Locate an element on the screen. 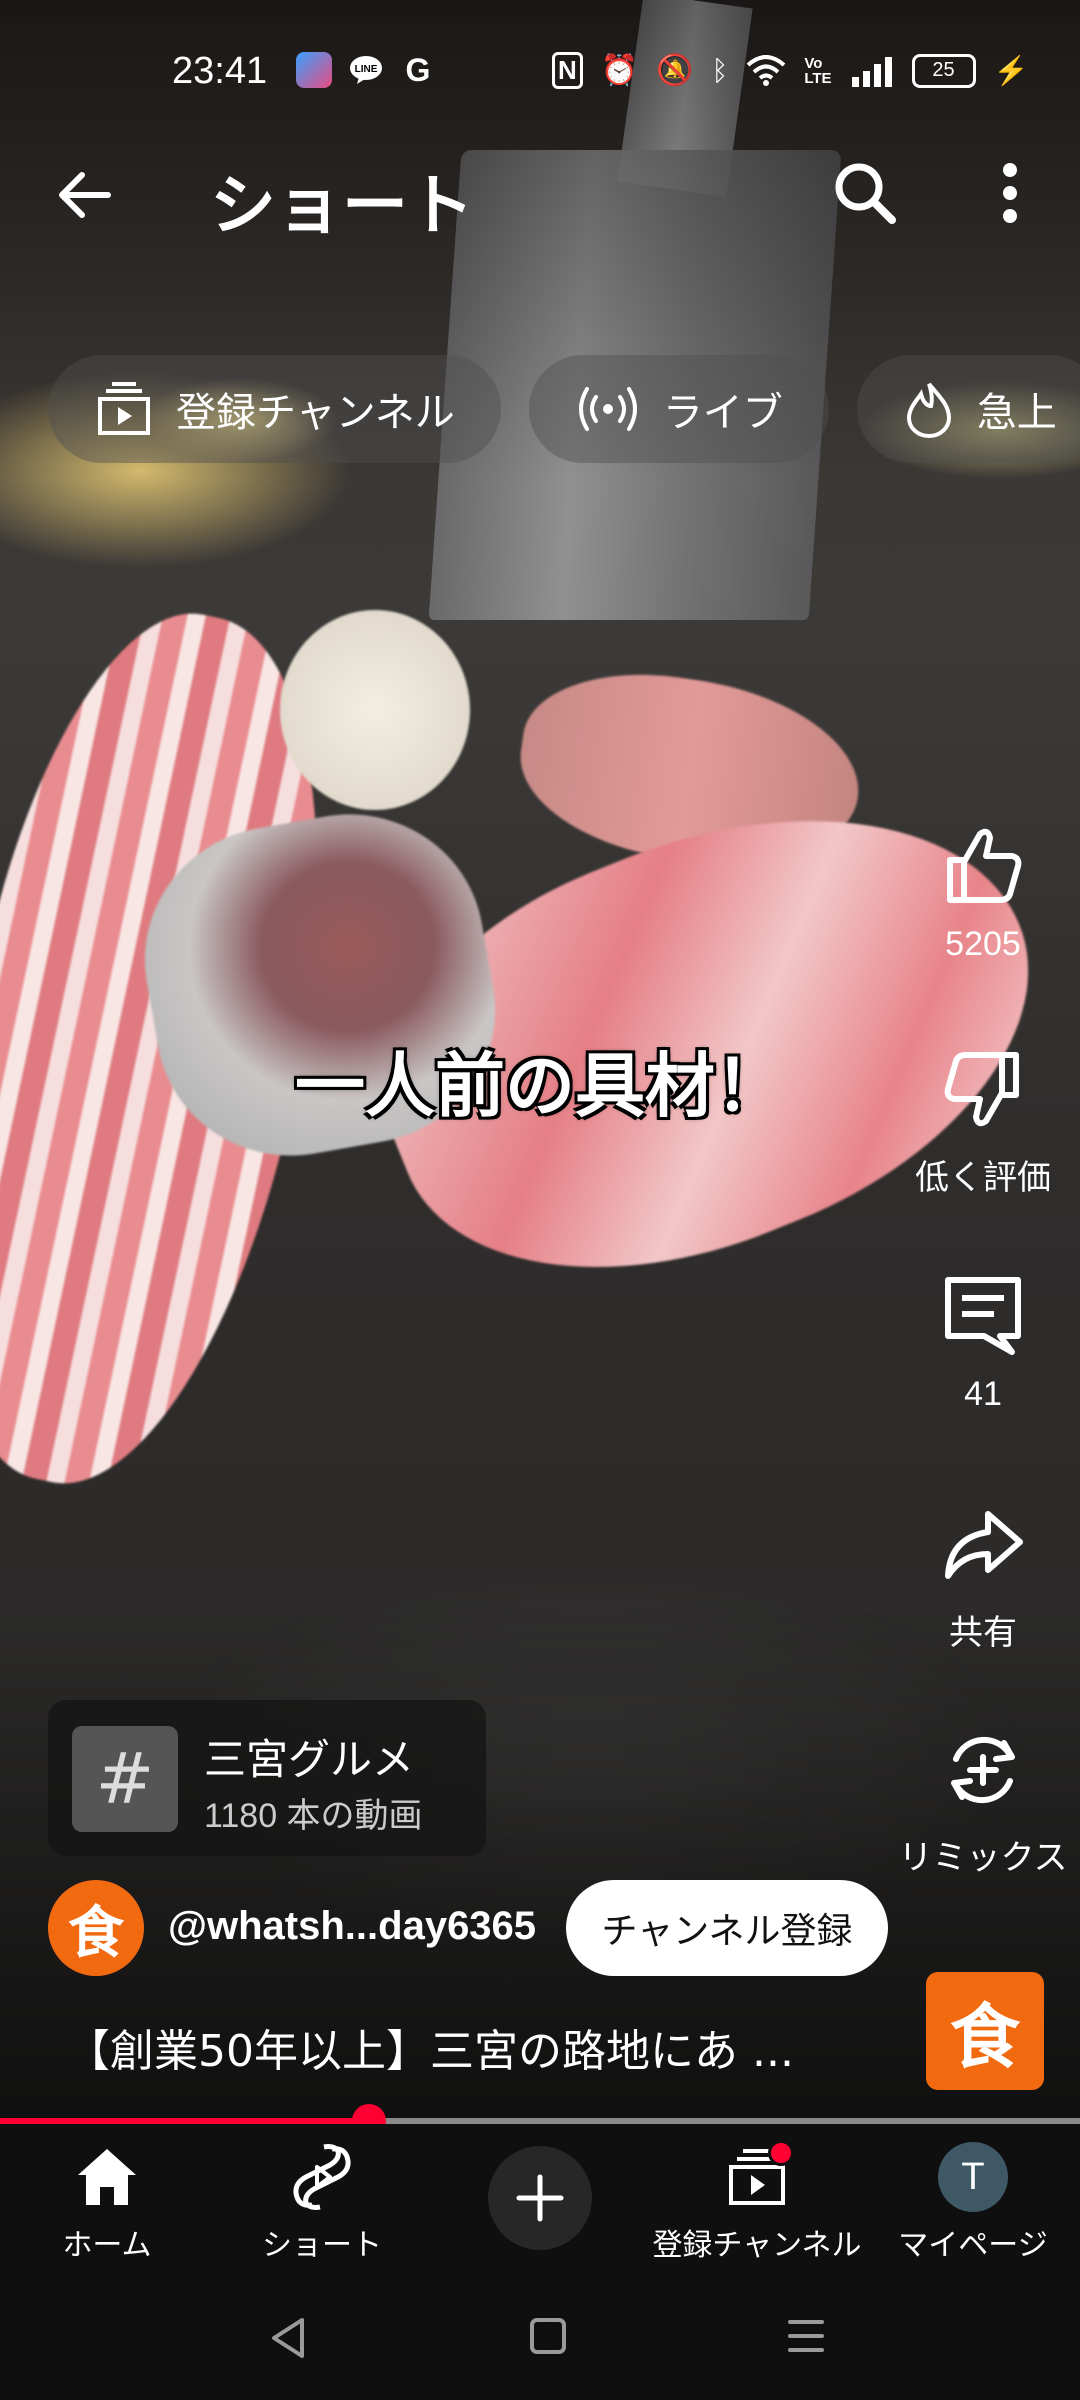 Image resolution: width=1080 pixels, height=2400 pixels. search-icon is located at coordinates (865, 193).